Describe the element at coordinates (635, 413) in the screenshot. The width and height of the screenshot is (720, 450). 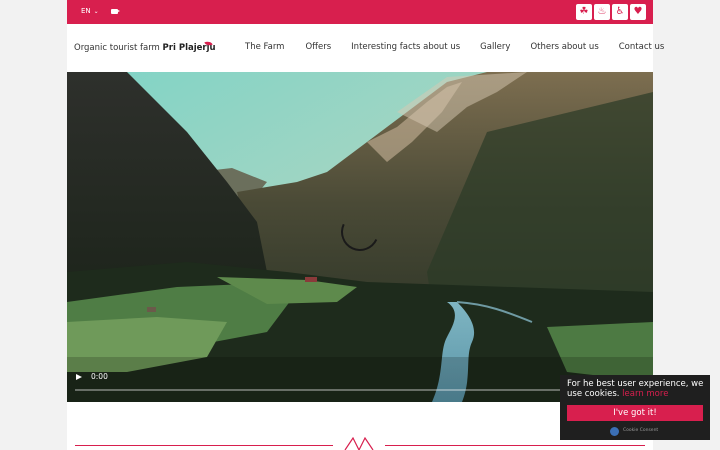
I see `accept-cookies-button: I've got it!` at that location.